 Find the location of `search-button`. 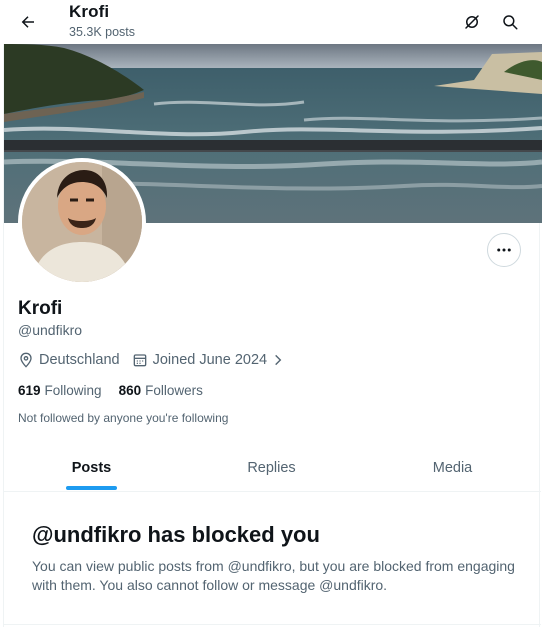

search-button is located at coordinates (510, 22).